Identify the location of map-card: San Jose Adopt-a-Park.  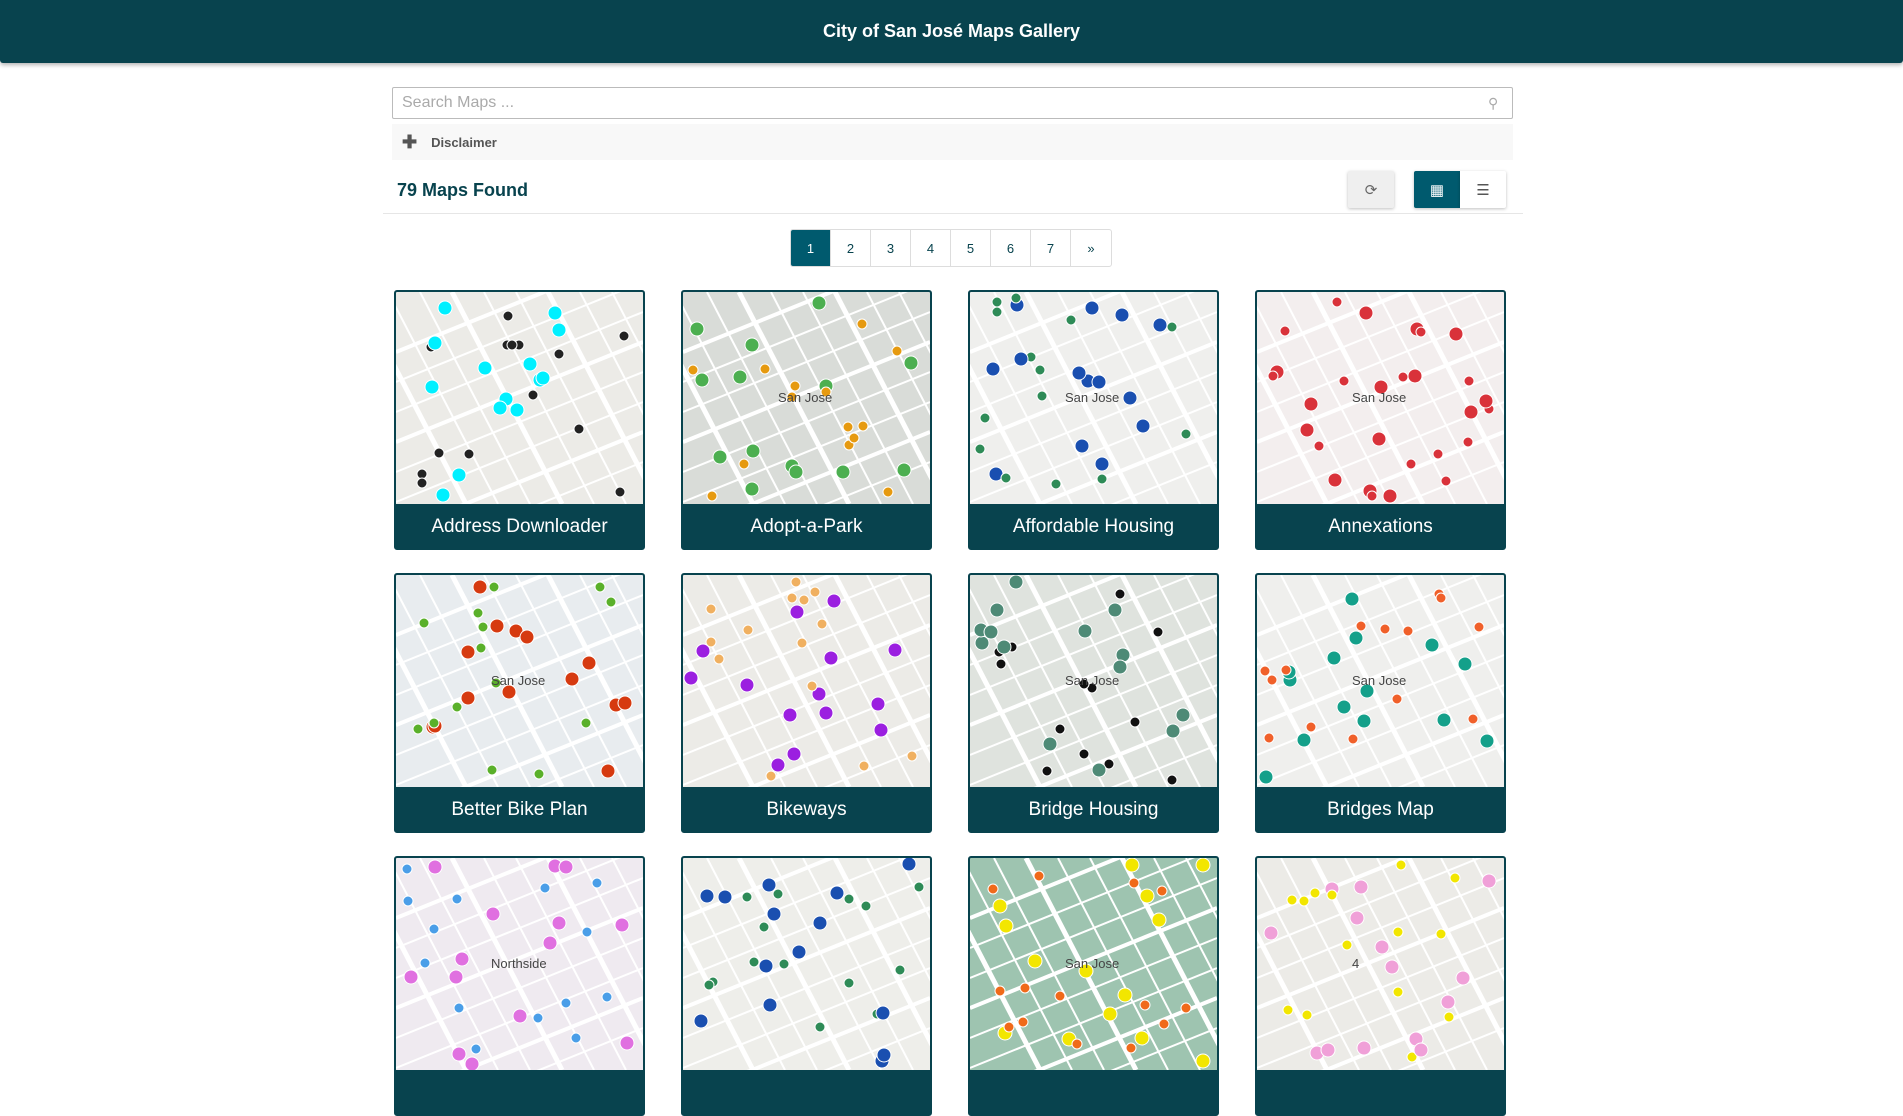
(806, 420).